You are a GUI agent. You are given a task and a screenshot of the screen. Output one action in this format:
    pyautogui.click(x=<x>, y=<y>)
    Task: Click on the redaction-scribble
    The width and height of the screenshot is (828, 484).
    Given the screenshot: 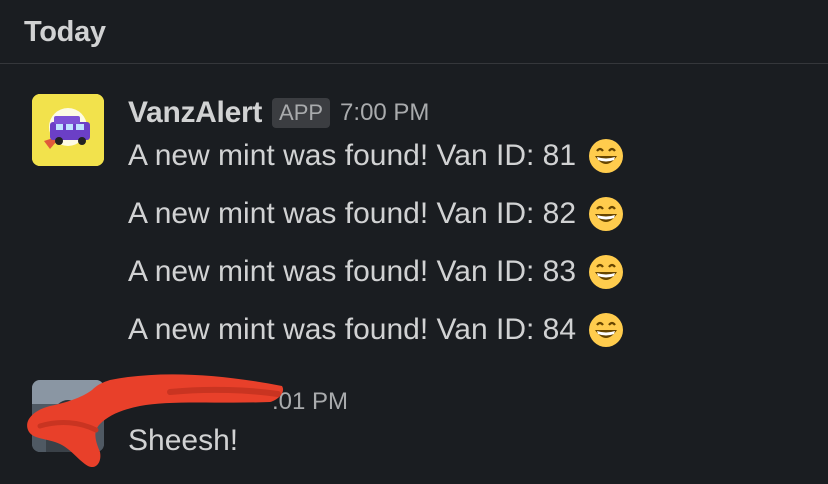 What is the action you would take?
    pyautogui.click(x=155, y=421)
    